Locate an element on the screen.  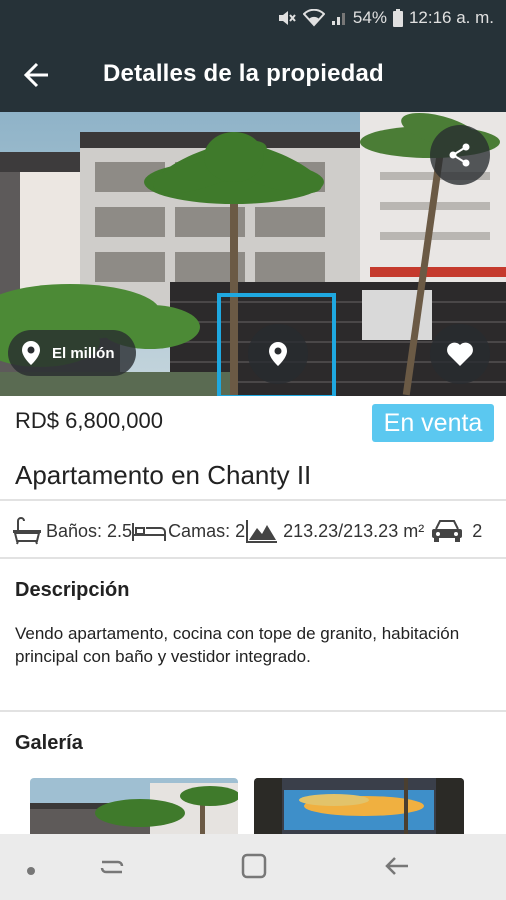
system-back-button is located at coordinates (396, 868).